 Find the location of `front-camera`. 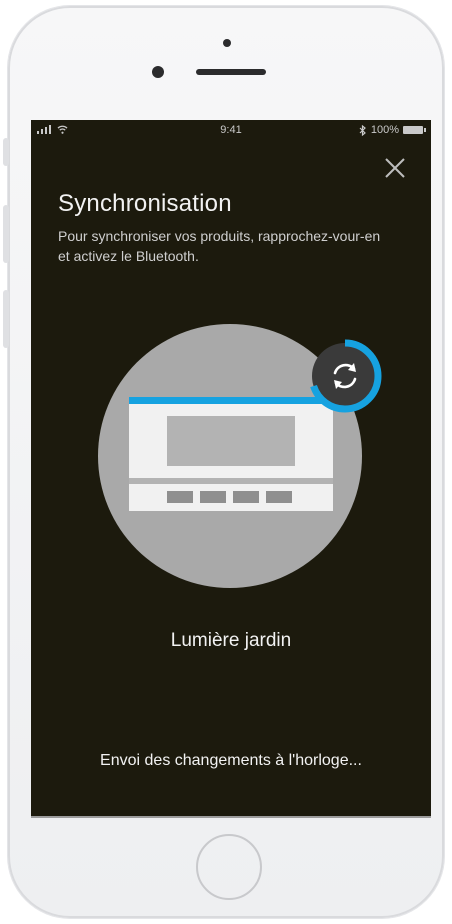

front-camera is located at coordinates (158, 72).